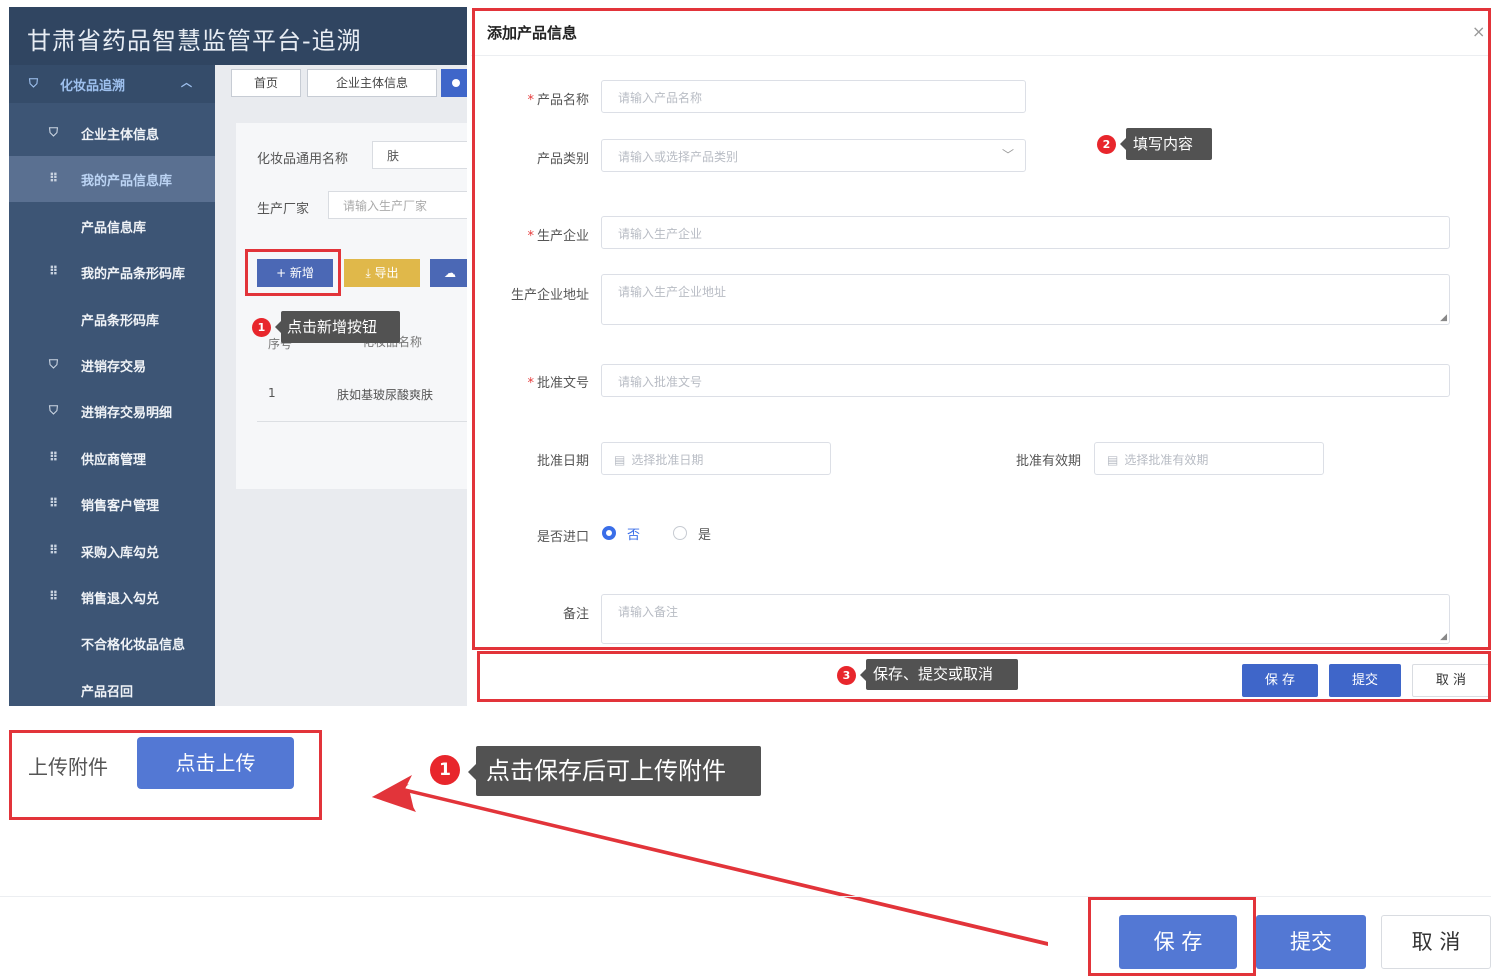  What do you see at coordinates (710, 865) in the screenshot?
I see `arrow-shape` at bounding box center [710, 865].